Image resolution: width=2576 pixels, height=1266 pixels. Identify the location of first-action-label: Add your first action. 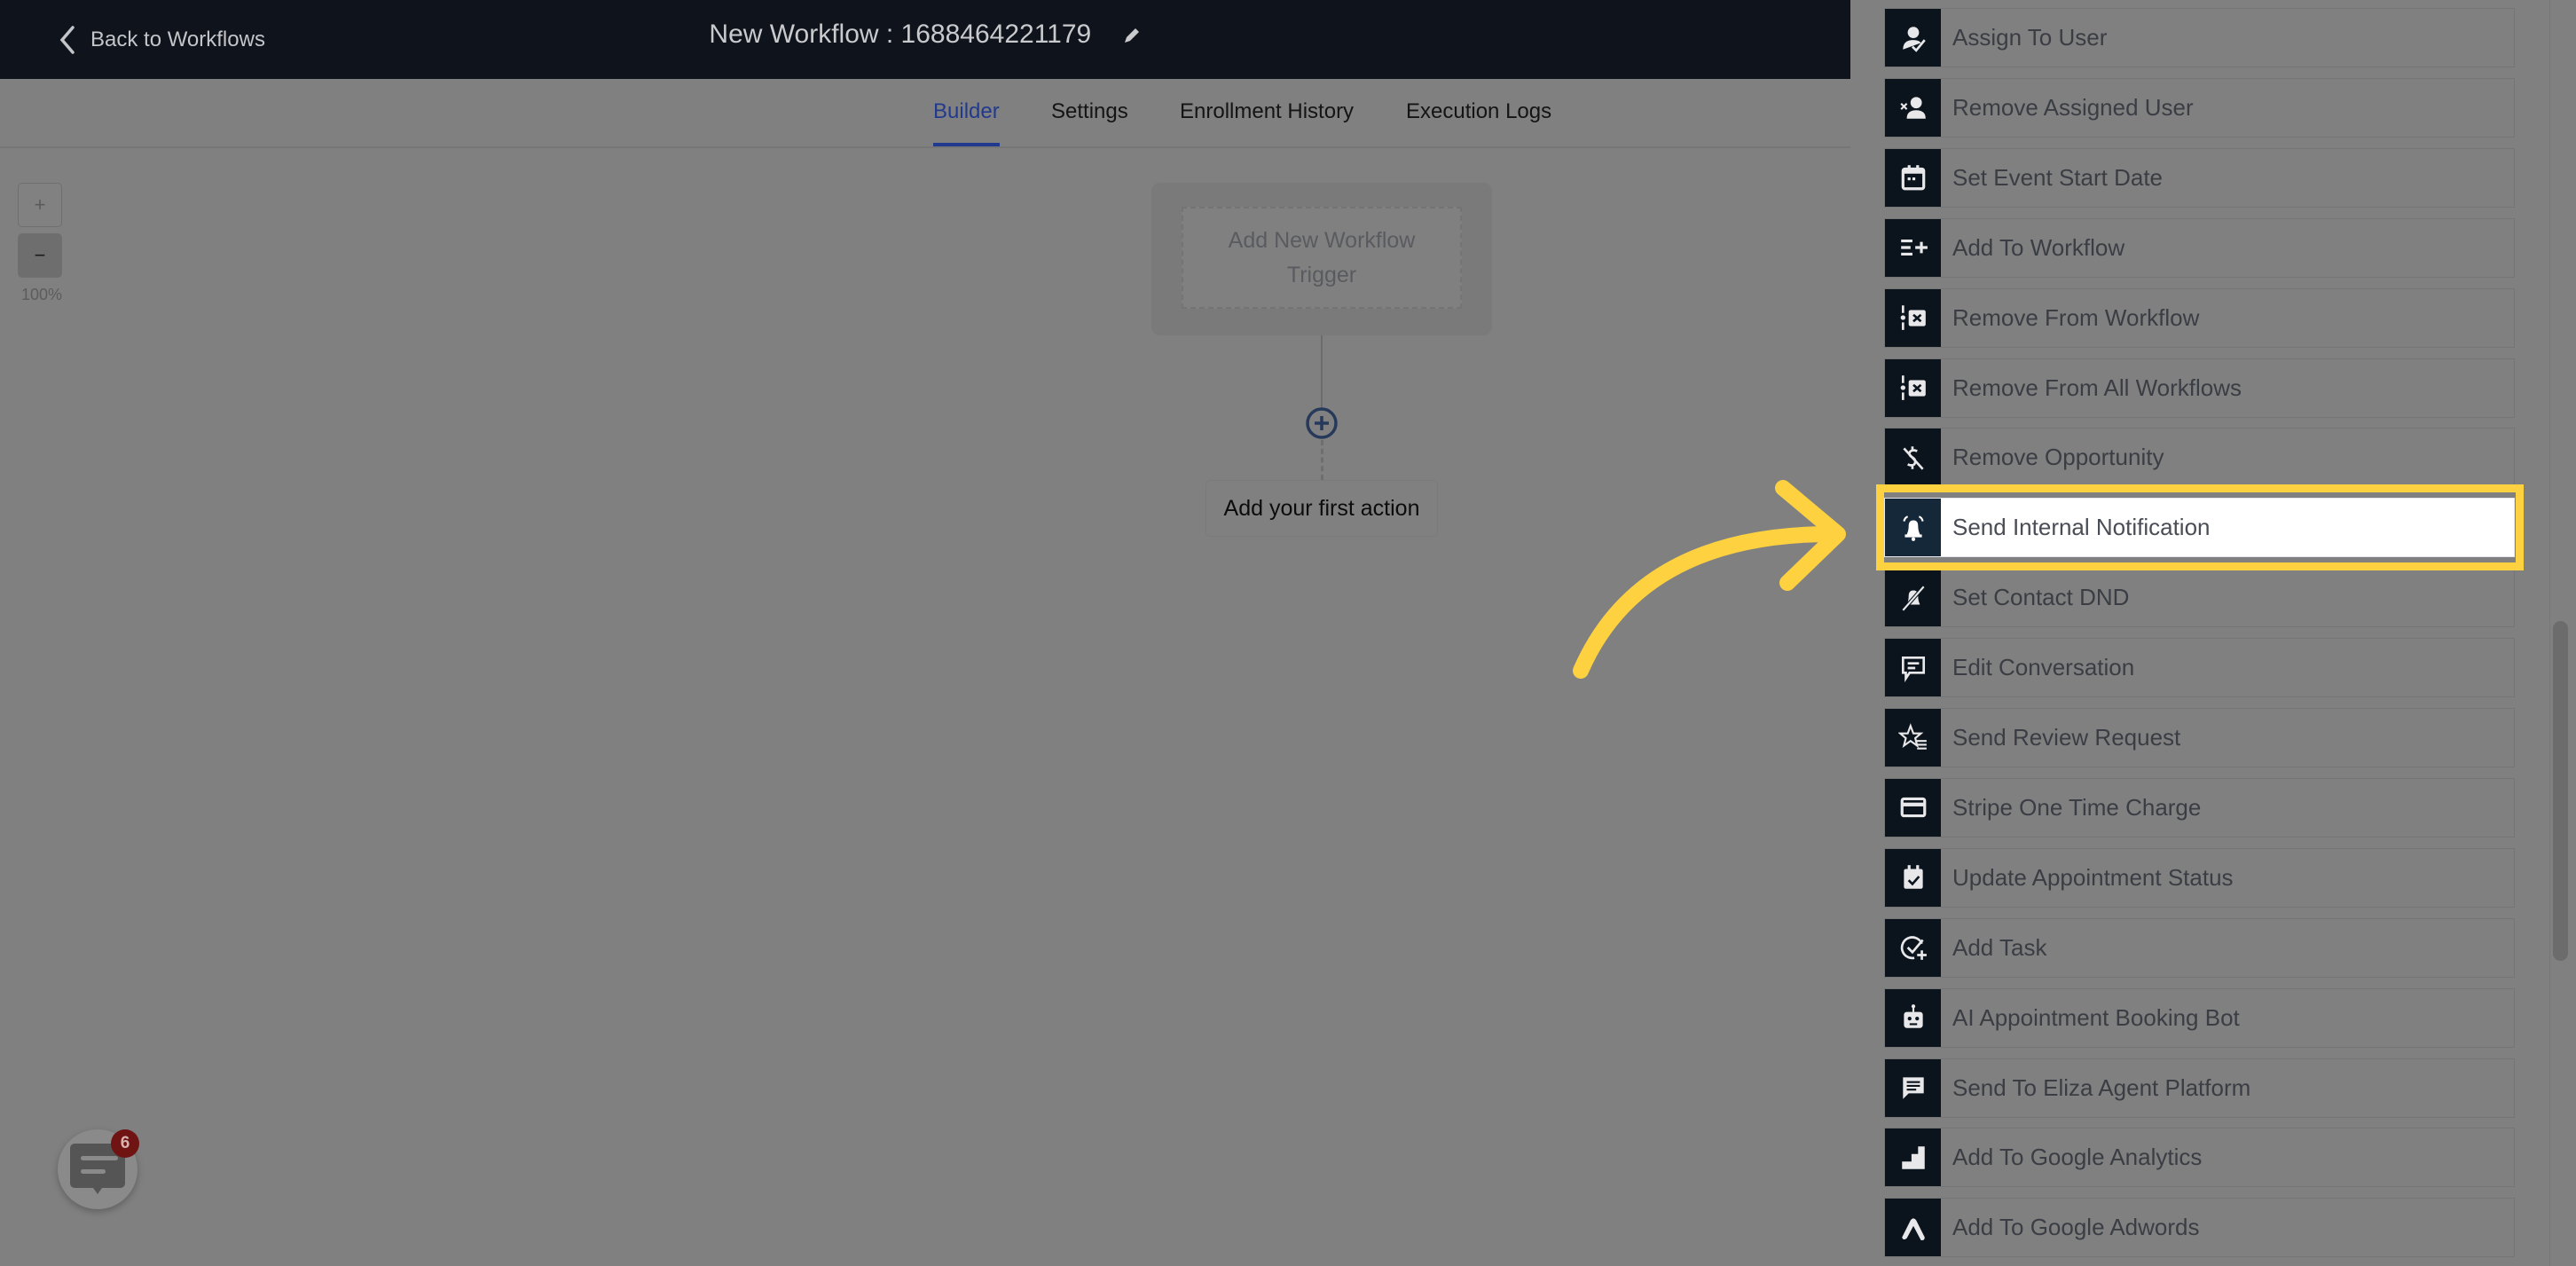
(1321, 508).